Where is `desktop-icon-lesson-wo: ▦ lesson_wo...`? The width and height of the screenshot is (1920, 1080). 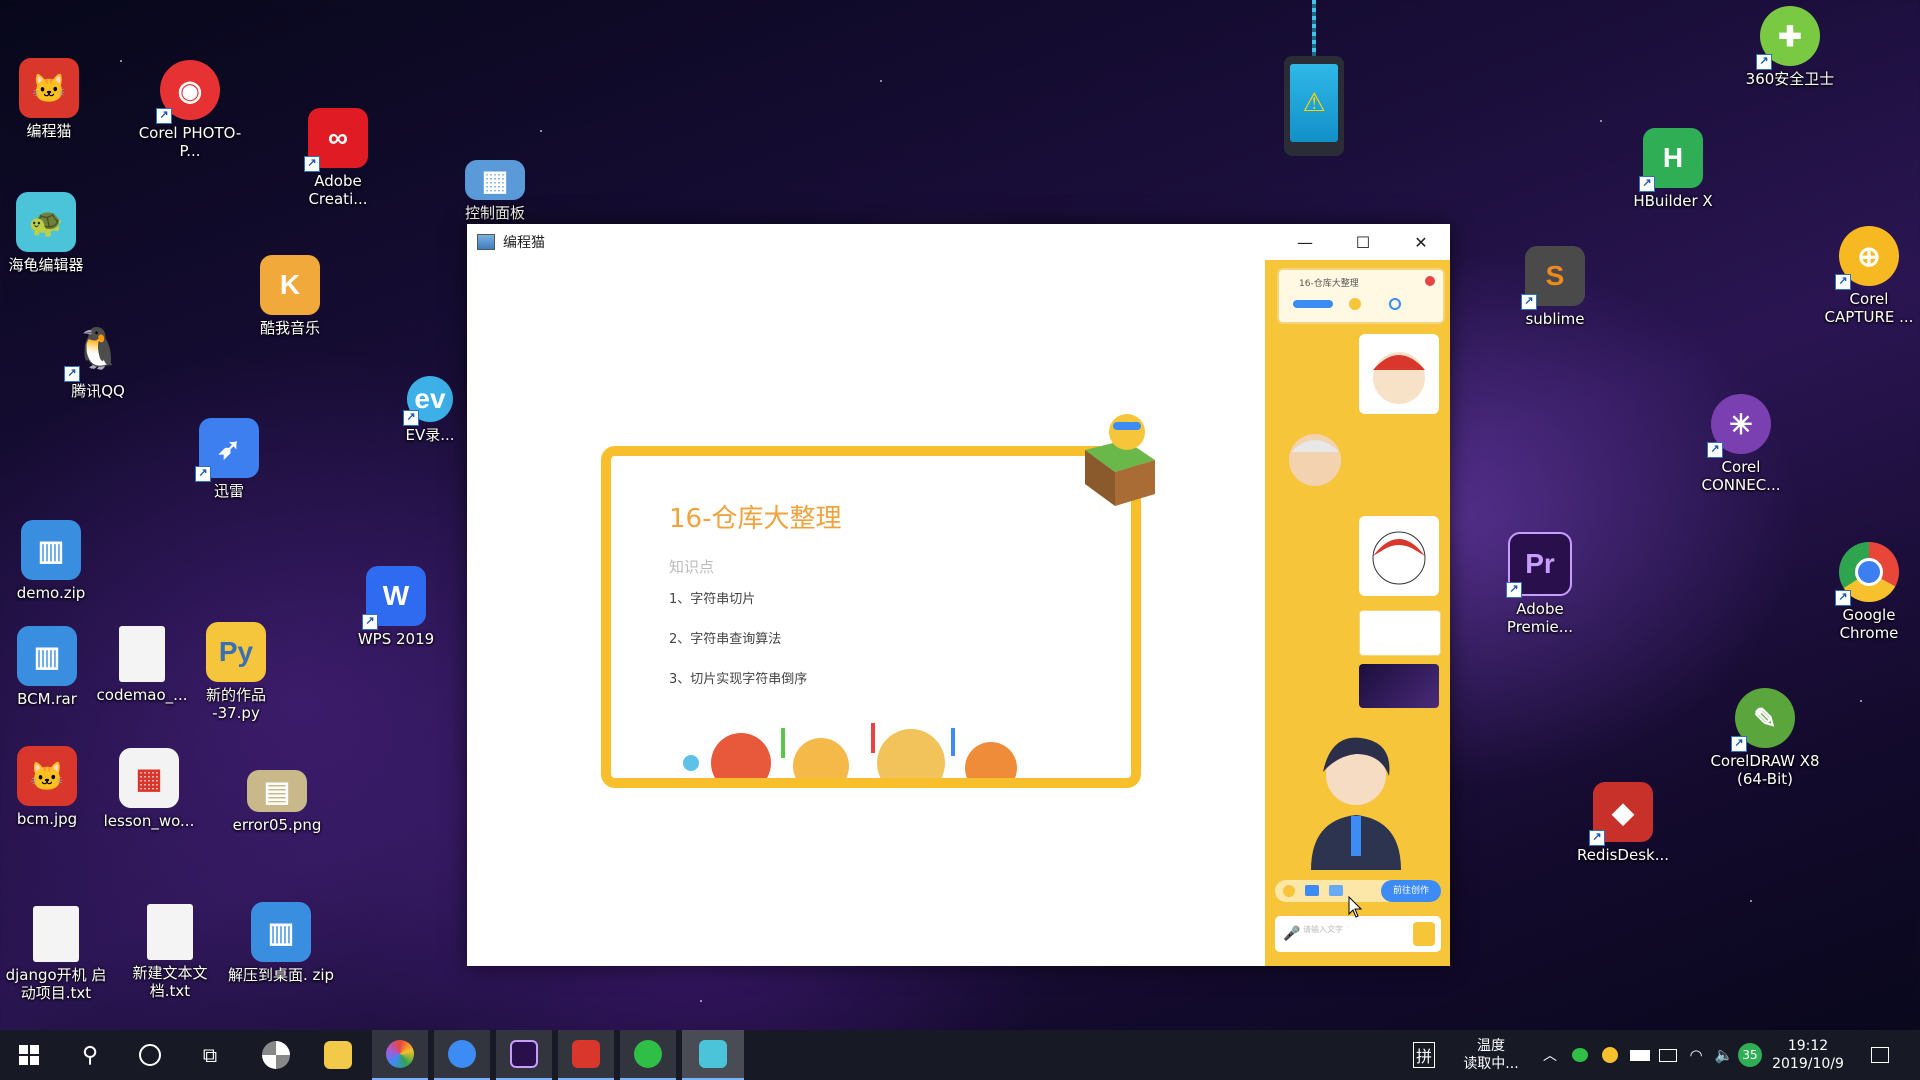
desktop-icon-lesson-wo: ▦ lesson_wo... is located at coordinates (149, 789).